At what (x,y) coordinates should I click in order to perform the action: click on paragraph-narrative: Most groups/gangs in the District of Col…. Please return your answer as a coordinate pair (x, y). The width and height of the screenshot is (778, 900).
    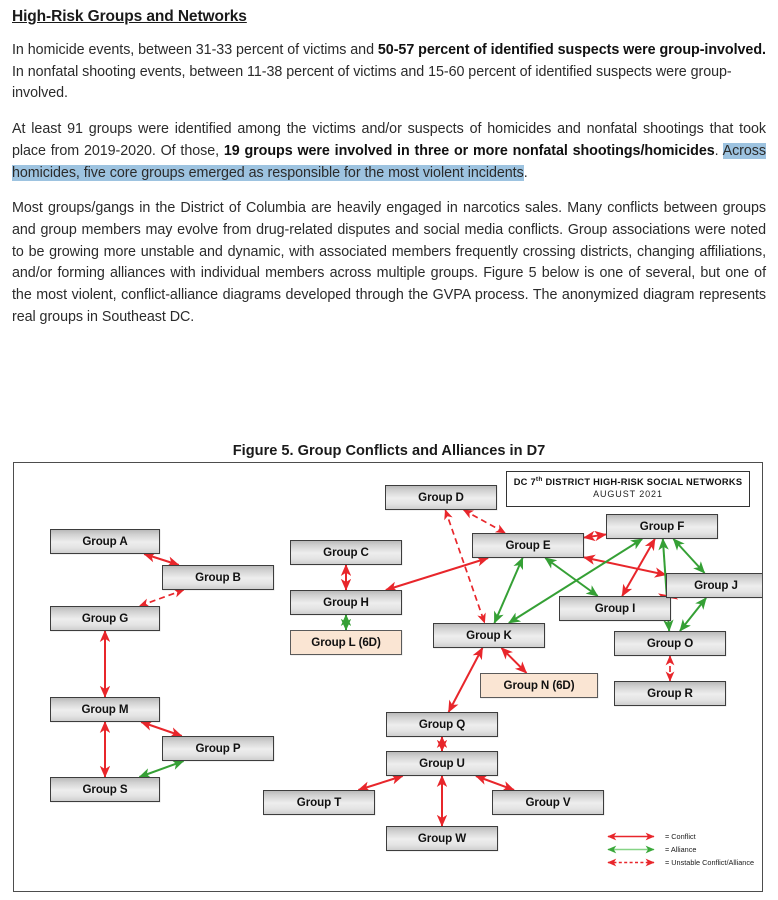
    Looking at the image, I should click on (389, 262).